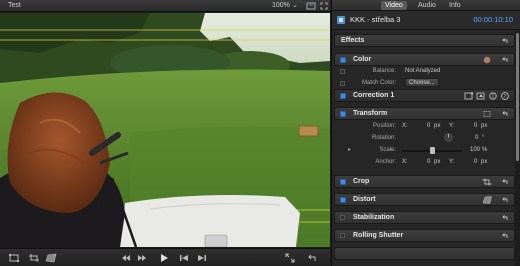 The height and width of the screenshot is (266, 520). What do you see at coordinates (385, 162) in the screenshot?
I see `anchor-label: Anchor:` at bounding box center [385, 162].